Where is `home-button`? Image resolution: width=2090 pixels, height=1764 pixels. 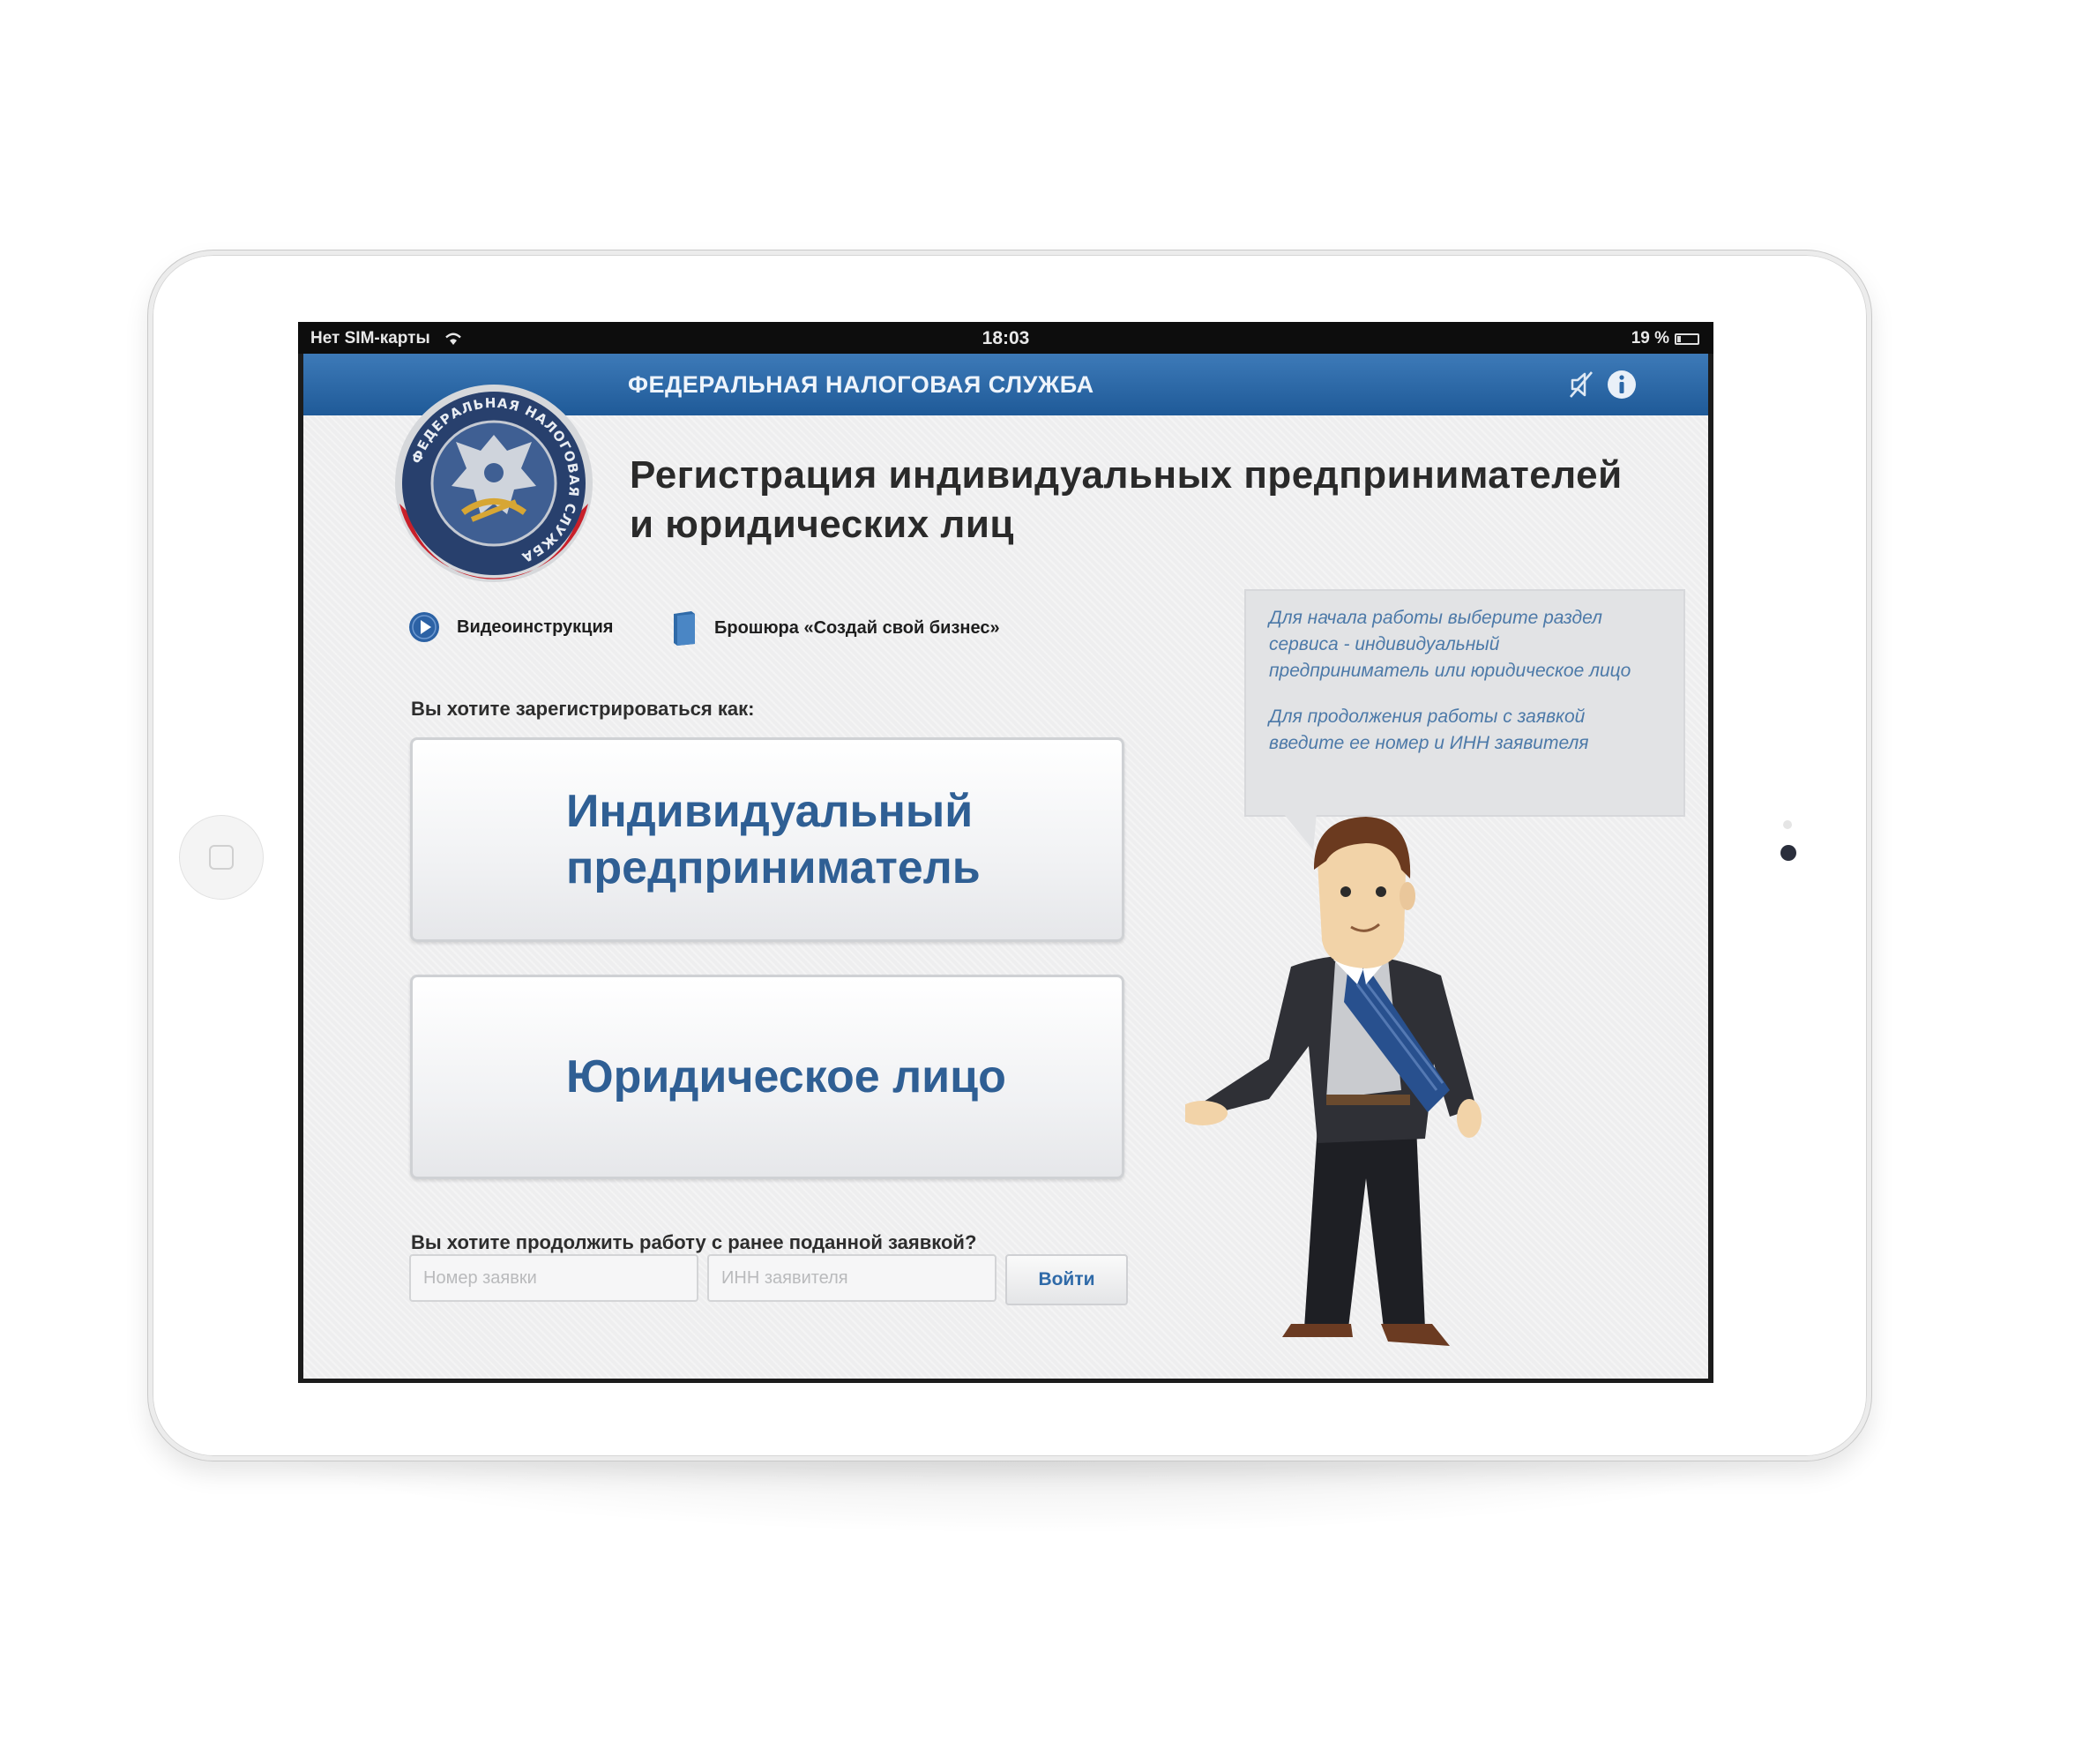 home-button is located at coordinates (222, 857).